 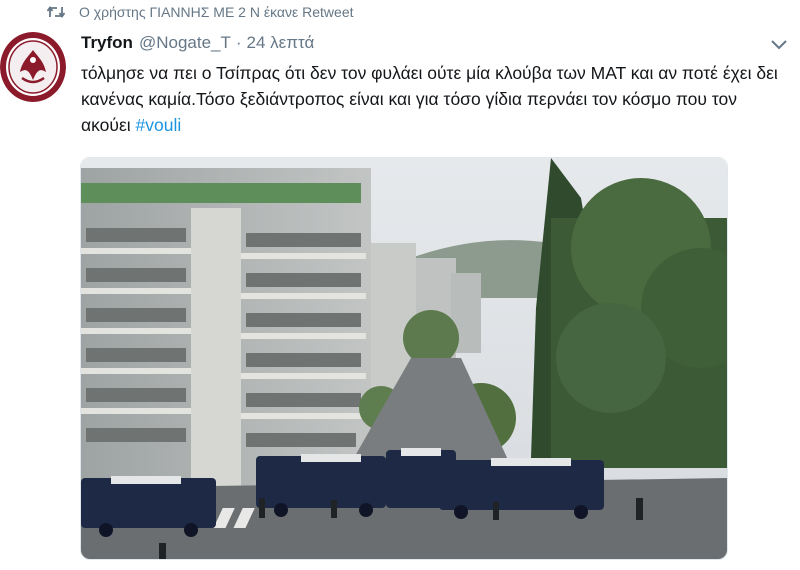 I want to click on timestamp: 24 λεπτά, so click(x=281, y=43).